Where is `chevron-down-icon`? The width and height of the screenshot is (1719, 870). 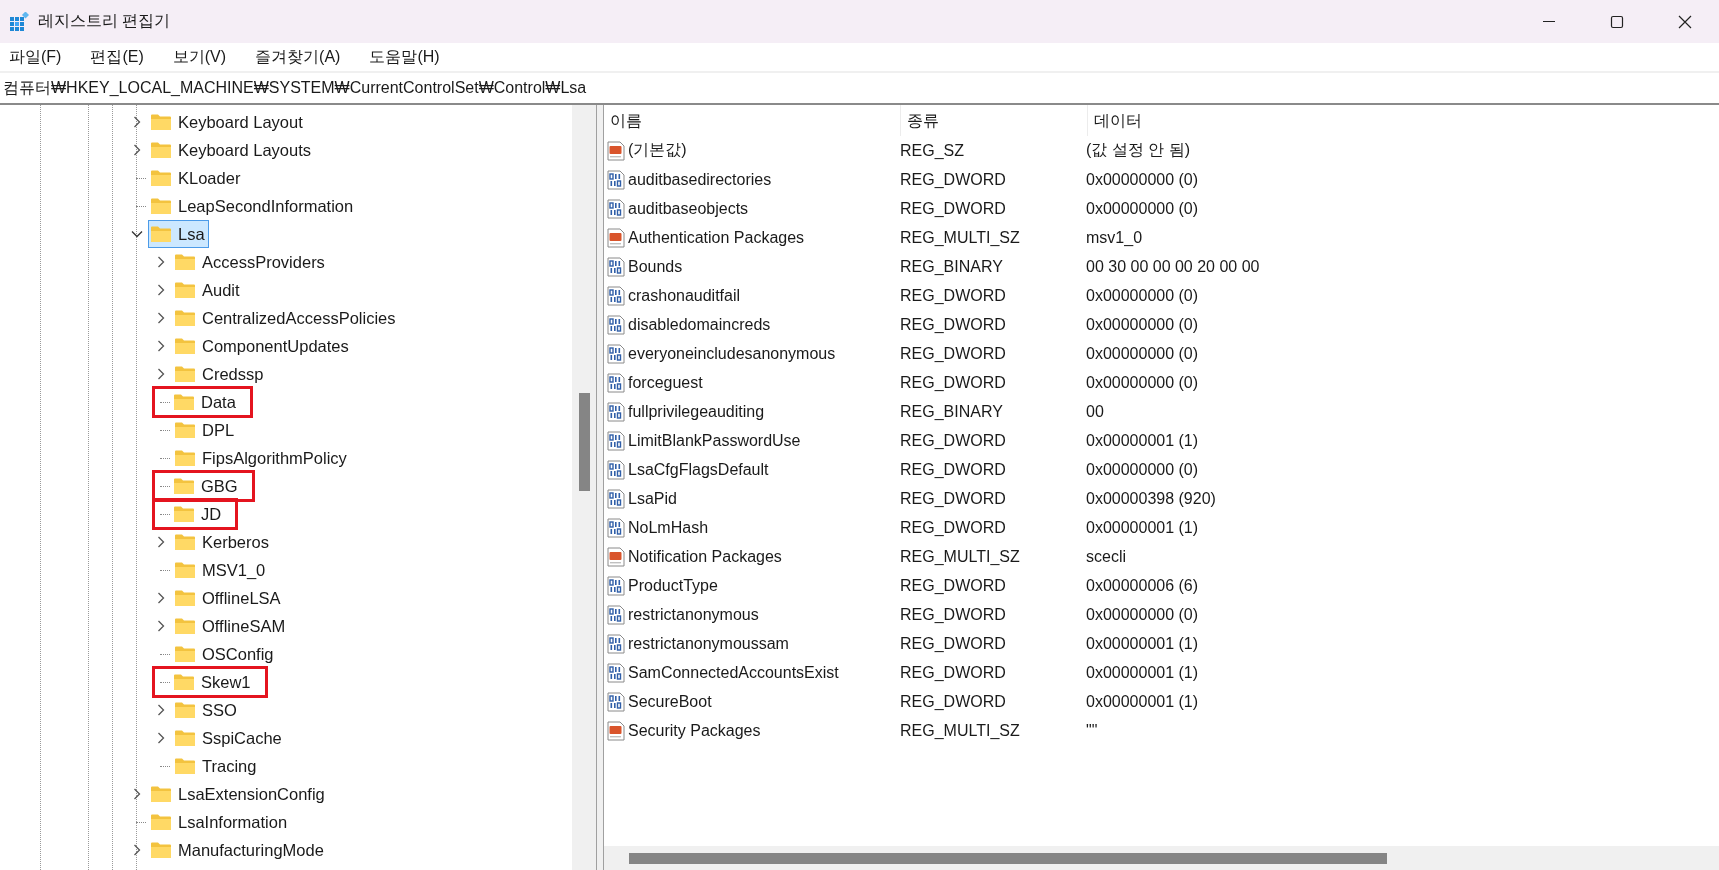 chevron-down-icon is located at coordinates (137, 234).